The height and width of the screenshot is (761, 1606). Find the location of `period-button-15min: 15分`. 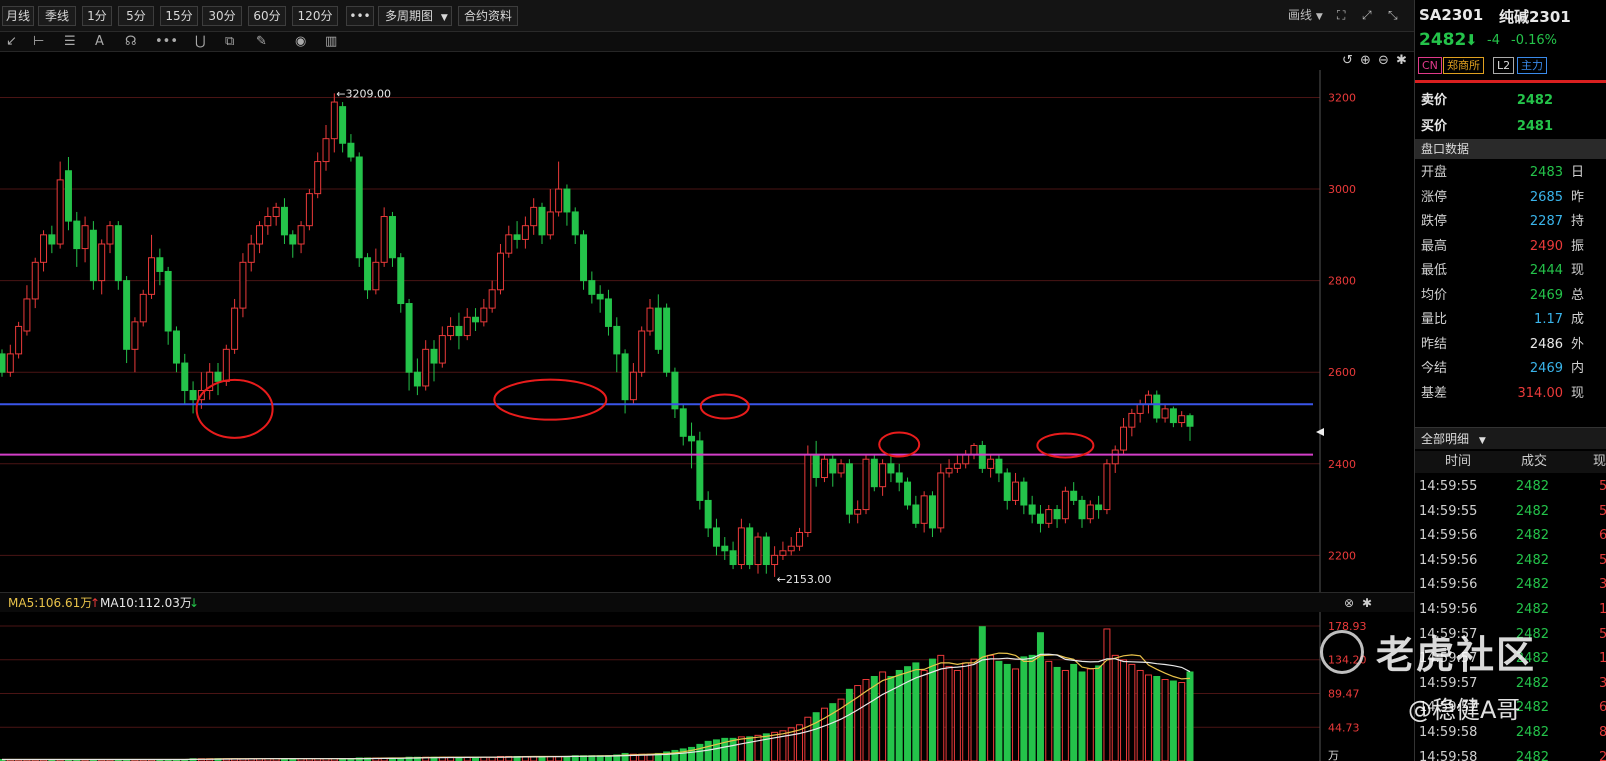

period-button-15min: 15分 is located at coordinates (179, 16).